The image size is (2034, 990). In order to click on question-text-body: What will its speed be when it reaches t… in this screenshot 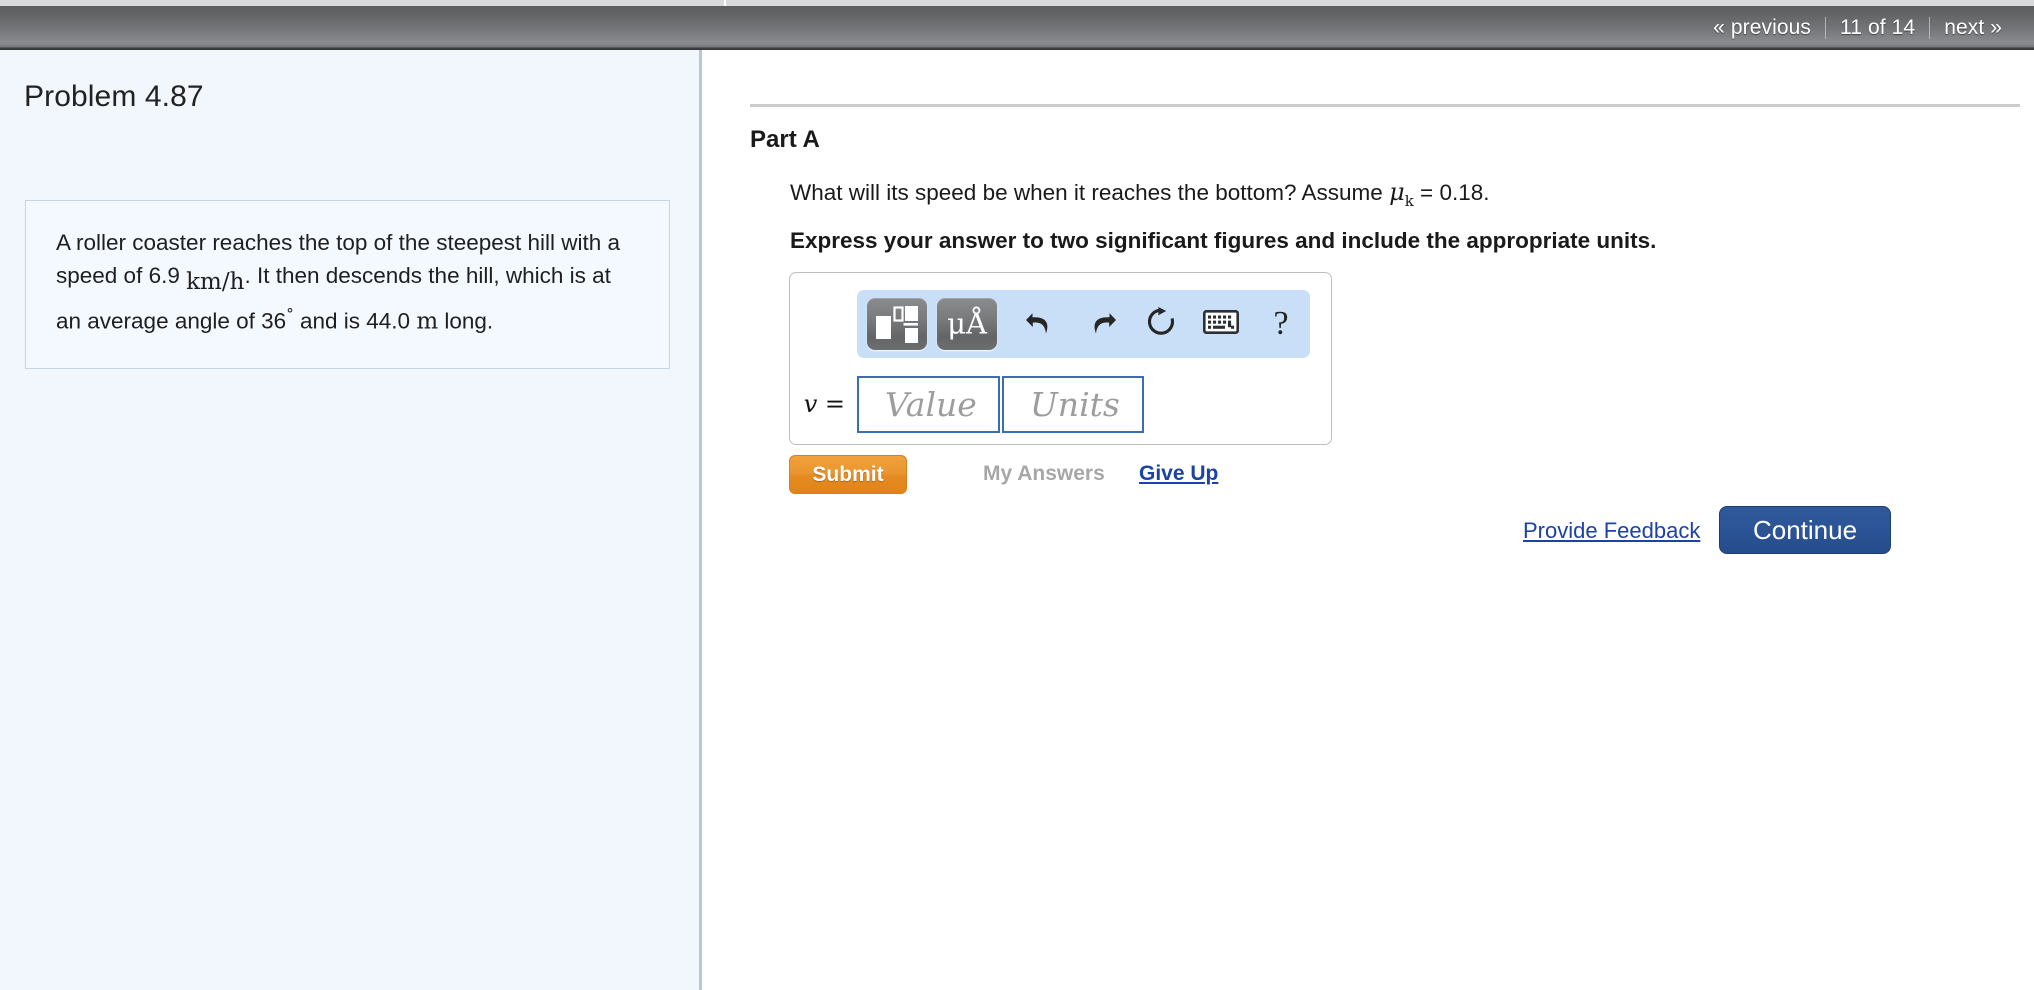, I will do `click(1086, 192)`.